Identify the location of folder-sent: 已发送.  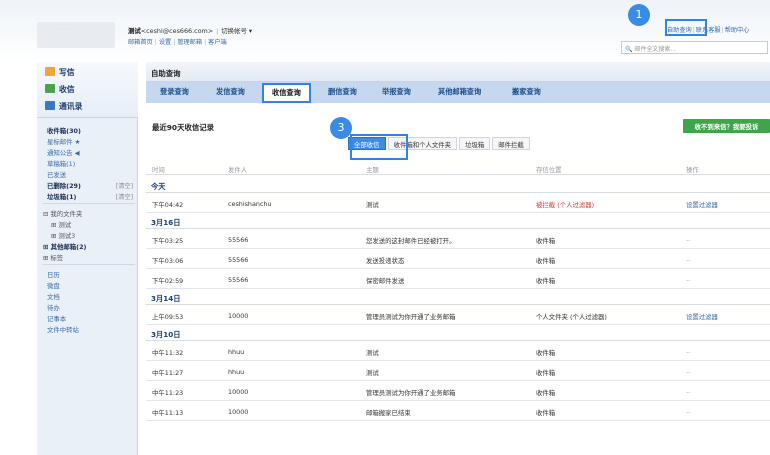
(56, 174).